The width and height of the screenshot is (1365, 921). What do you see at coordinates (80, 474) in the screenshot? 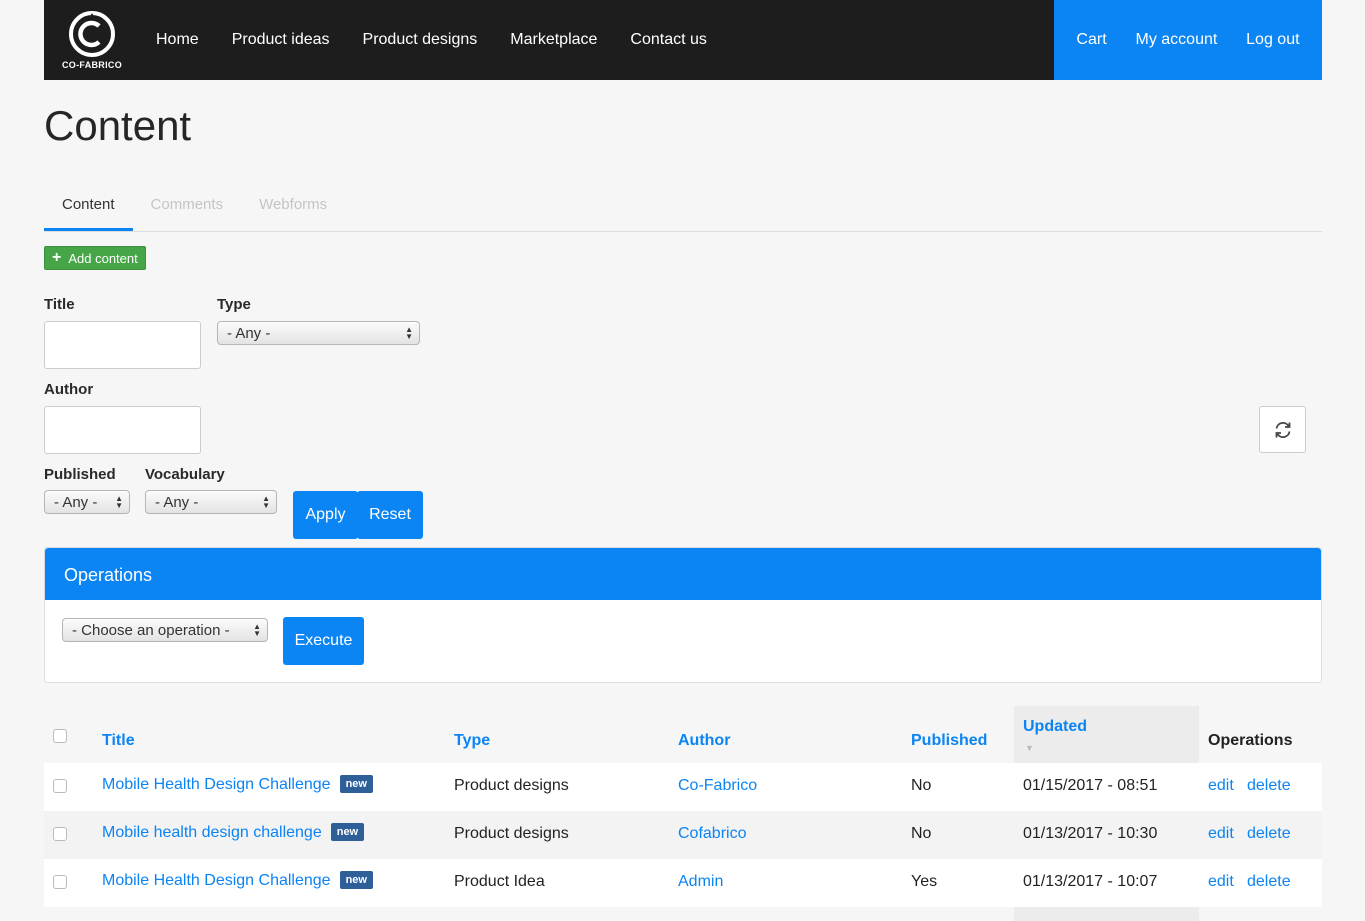
I see `published-filter-label: Published` at bounding box center [80, 474].